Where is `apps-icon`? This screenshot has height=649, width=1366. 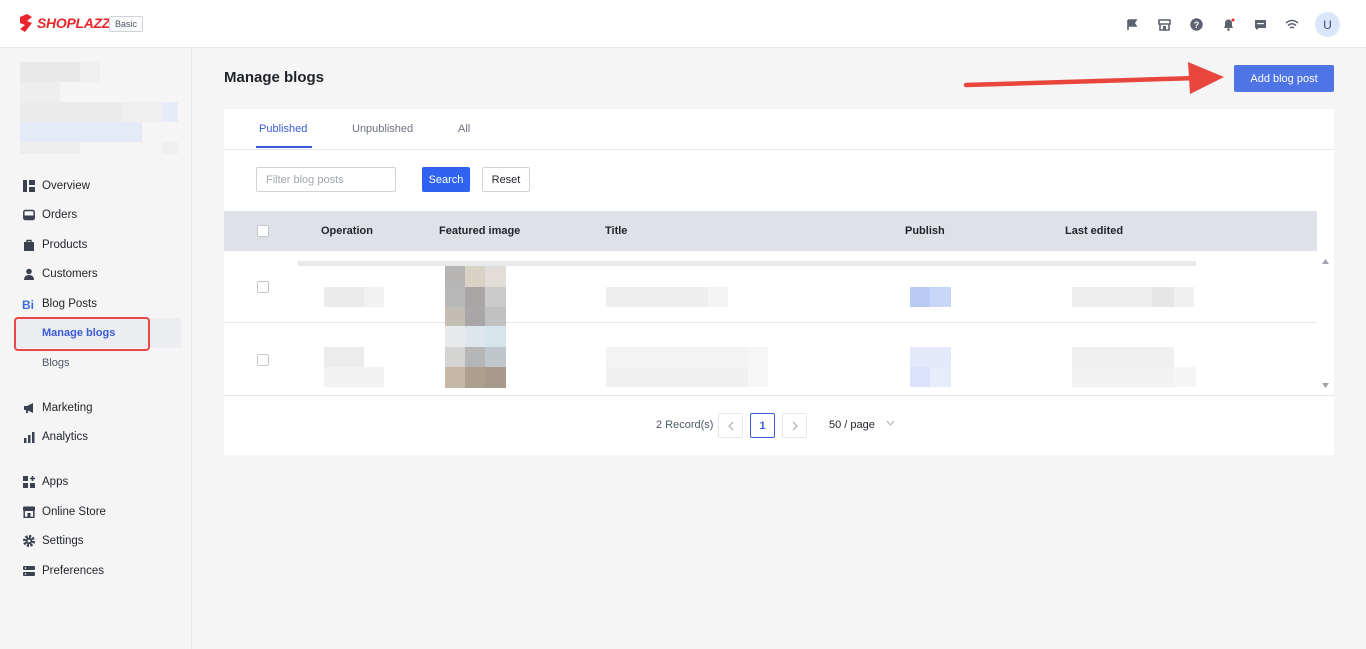 apps-icon is located at coordinates (28, 482).